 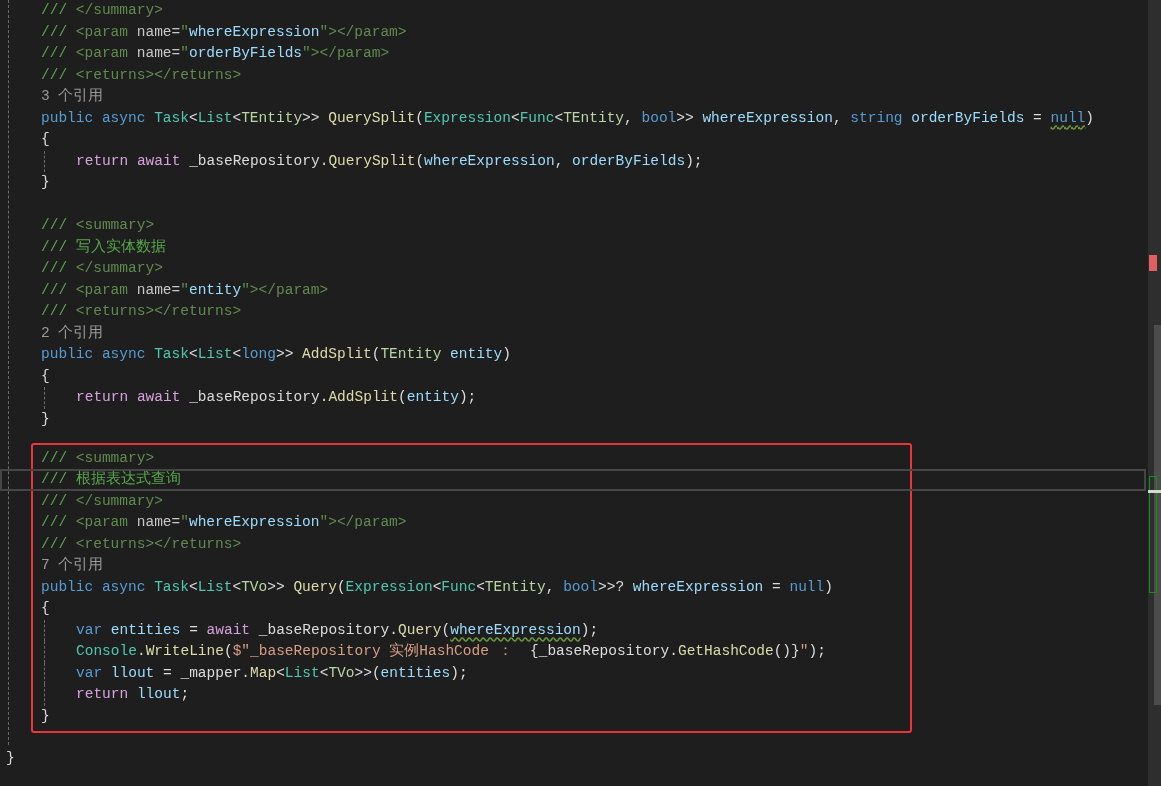 What do you see at coordinates (72, 332) in the screenshot?
I see `reference-count-link: 2 个引用` at bounding box center [72, 332].